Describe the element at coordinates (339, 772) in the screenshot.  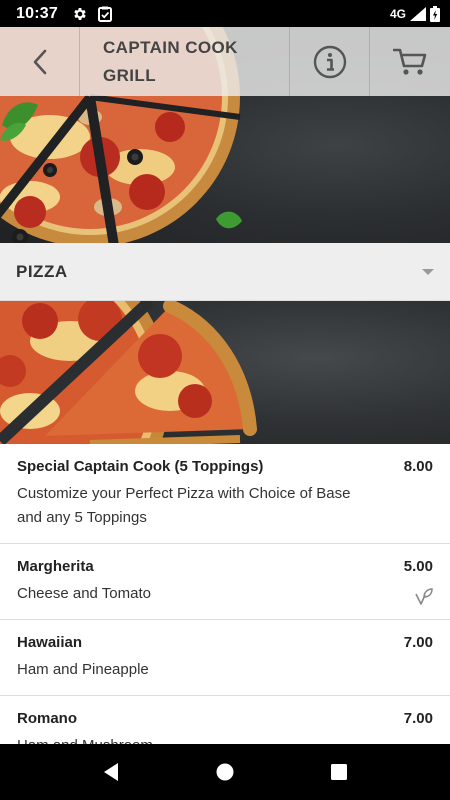
I see `nav-recents-icon` at that location.